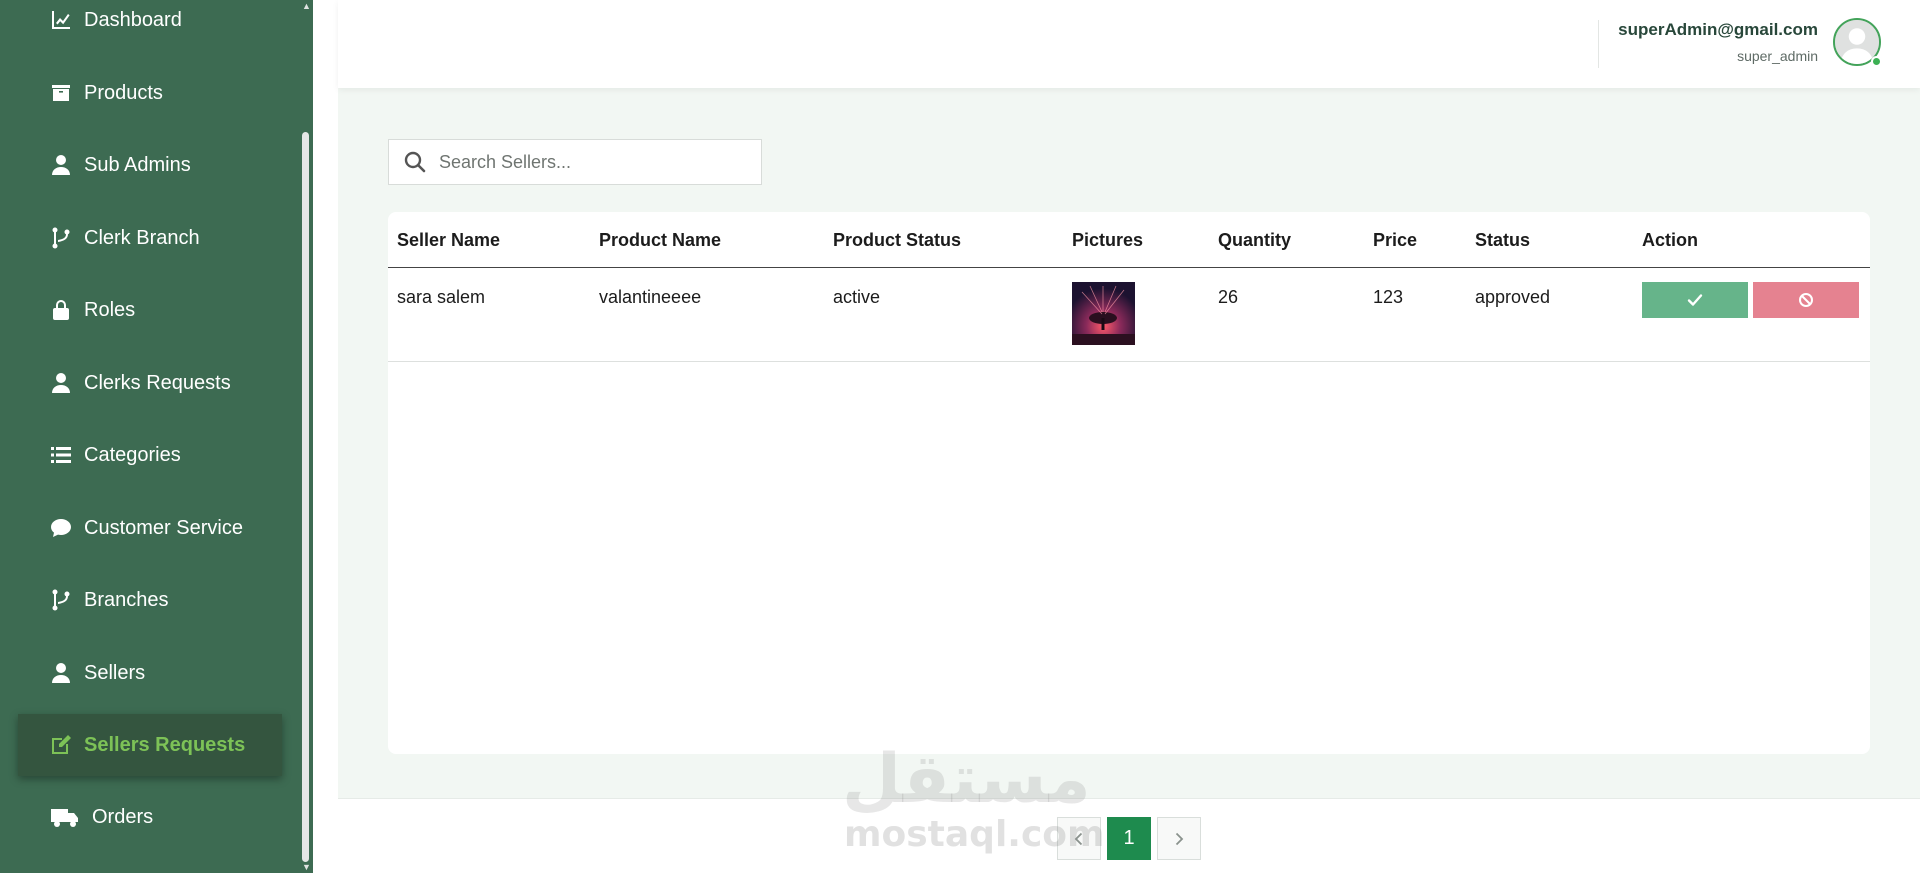 This screenshot has width=1920, height=873. I want to click on sidebar-scroll-thumb, so click(305, 497).